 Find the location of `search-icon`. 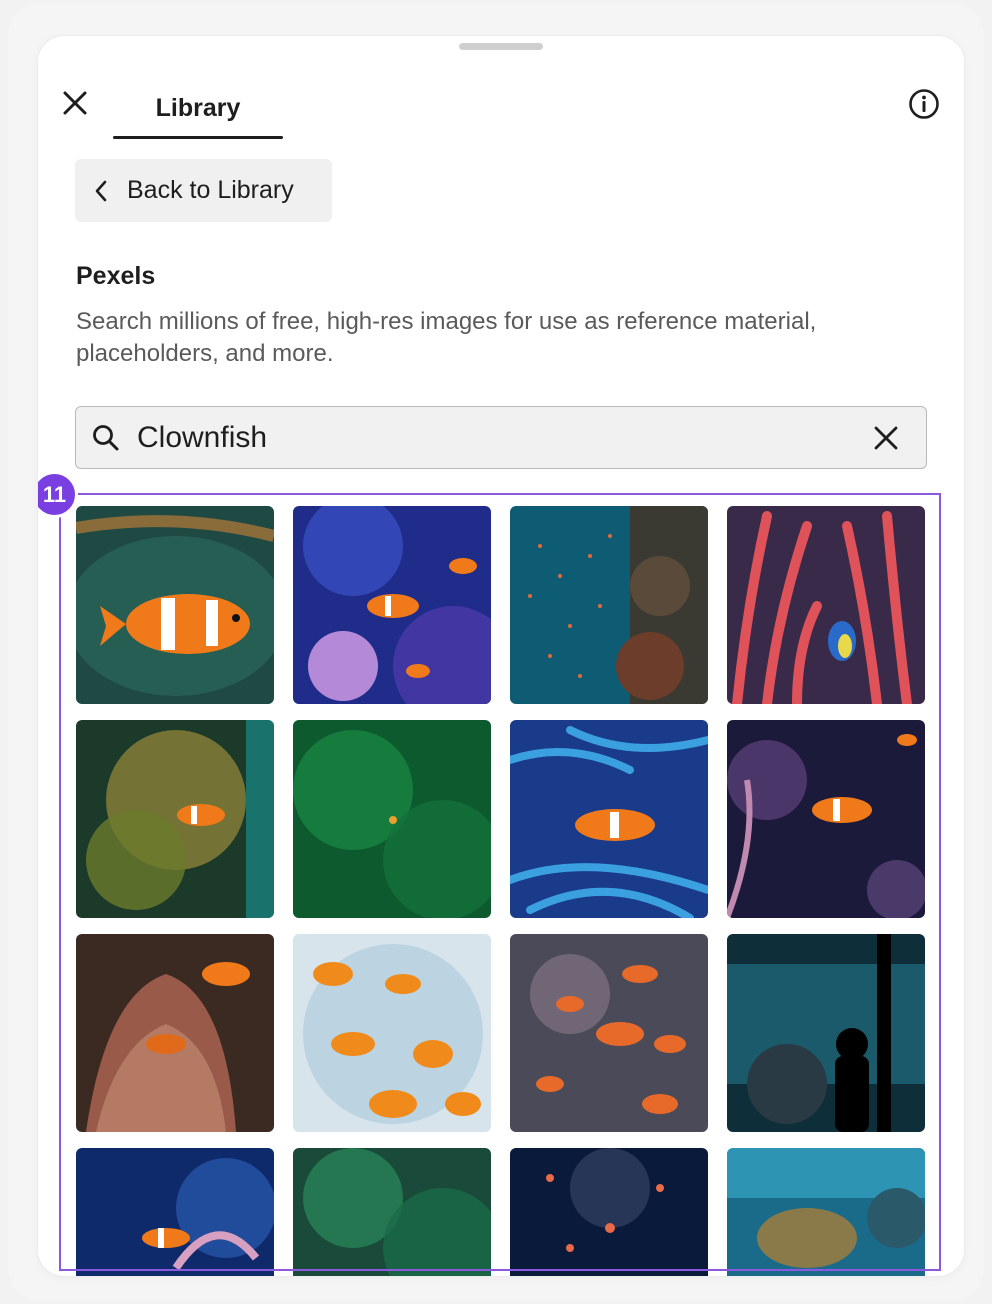

search-icon is located at coordinates (106, 438).